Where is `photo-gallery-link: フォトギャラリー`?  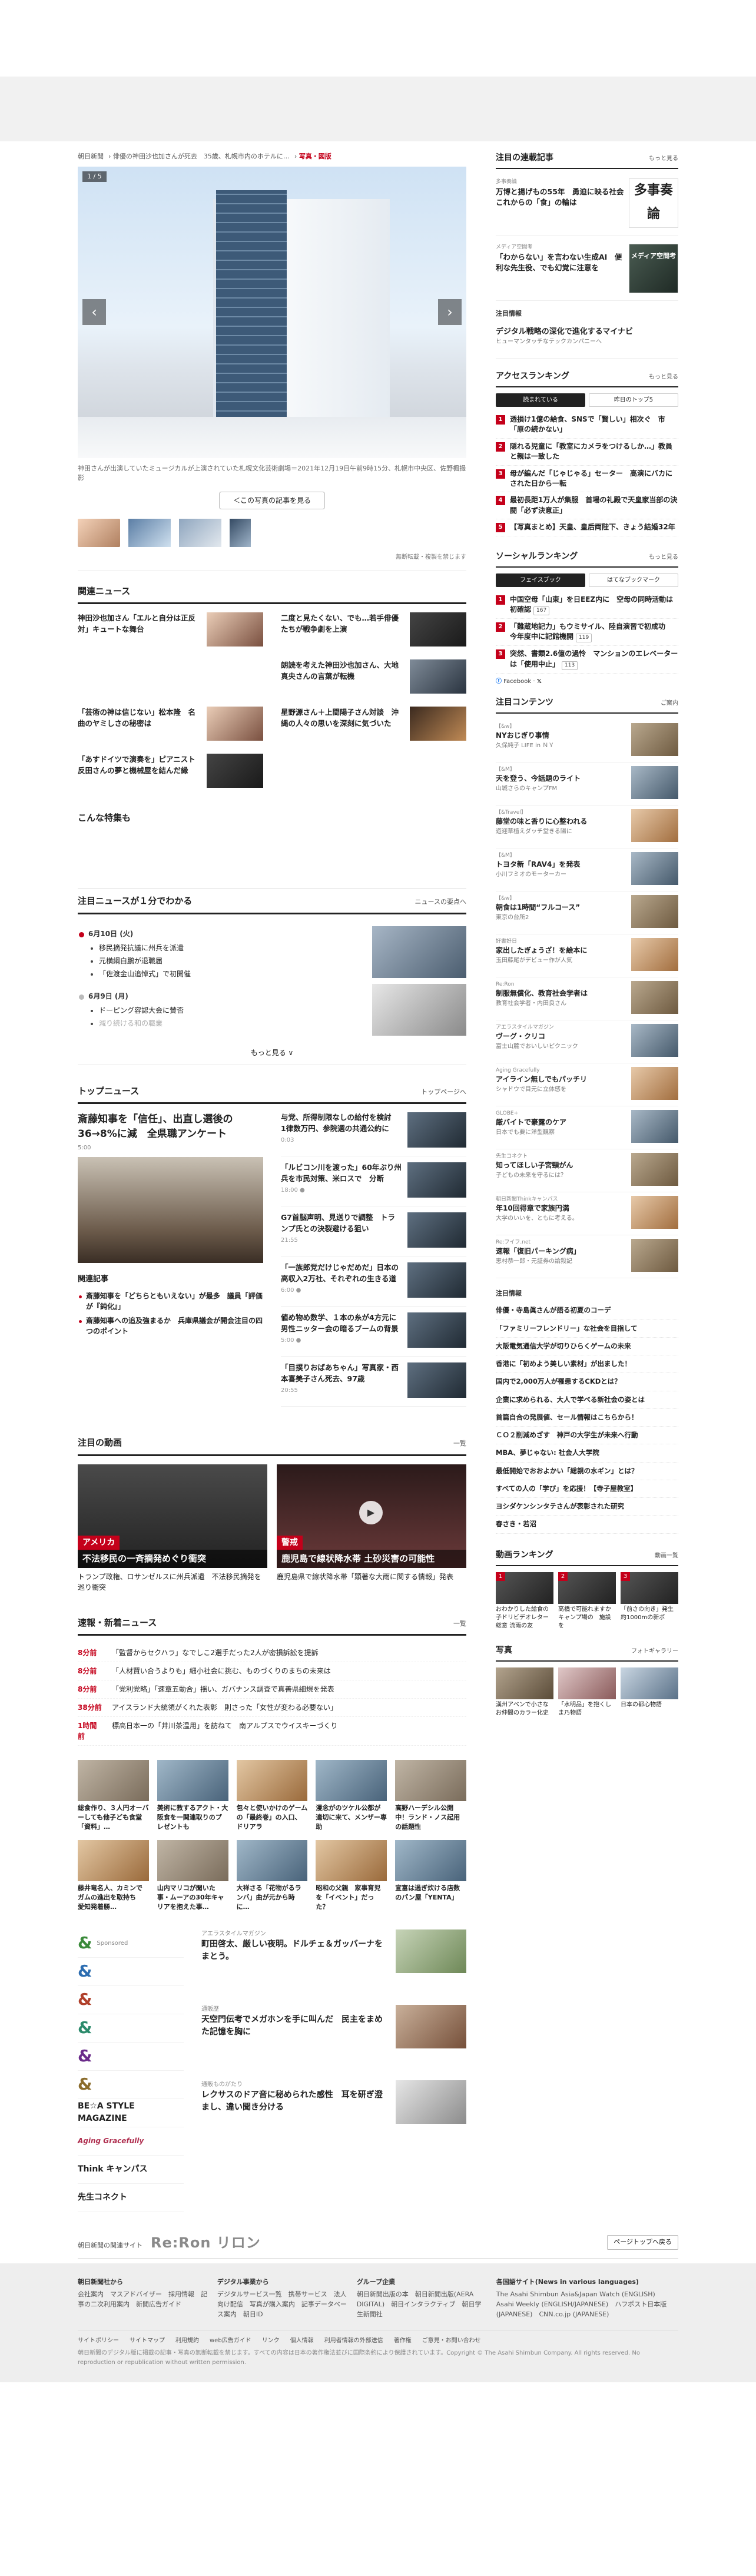
photo-gallery-link: フォトギャラリー is located at coordinates (654, 1651).